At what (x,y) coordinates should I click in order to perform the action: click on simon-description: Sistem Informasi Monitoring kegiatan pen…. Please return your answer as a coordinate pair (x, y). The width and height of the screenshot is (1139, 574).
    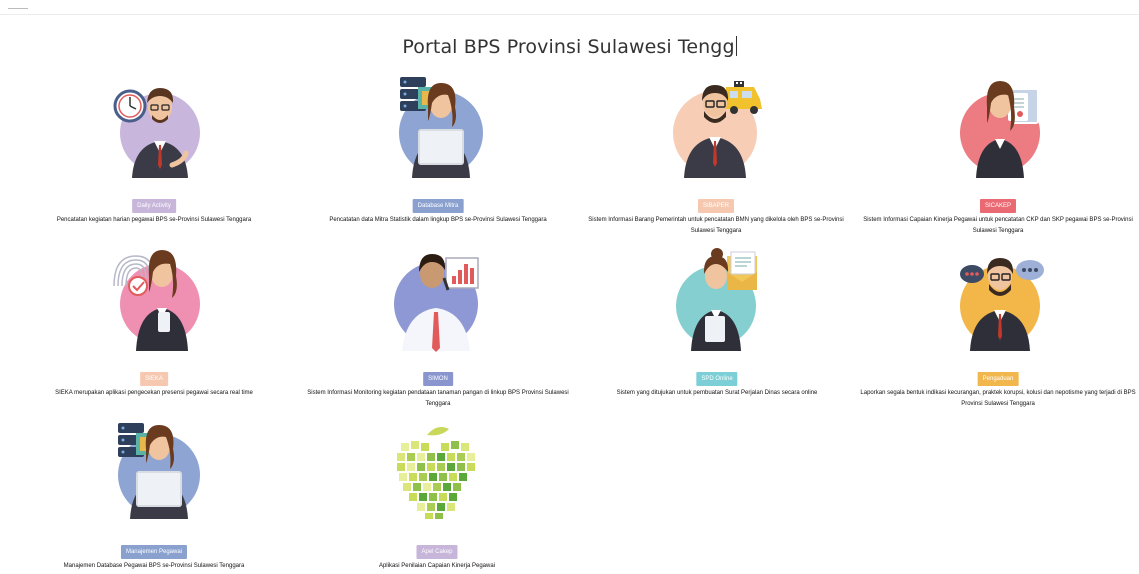
    Looking at the image, I should click on (438, 398).